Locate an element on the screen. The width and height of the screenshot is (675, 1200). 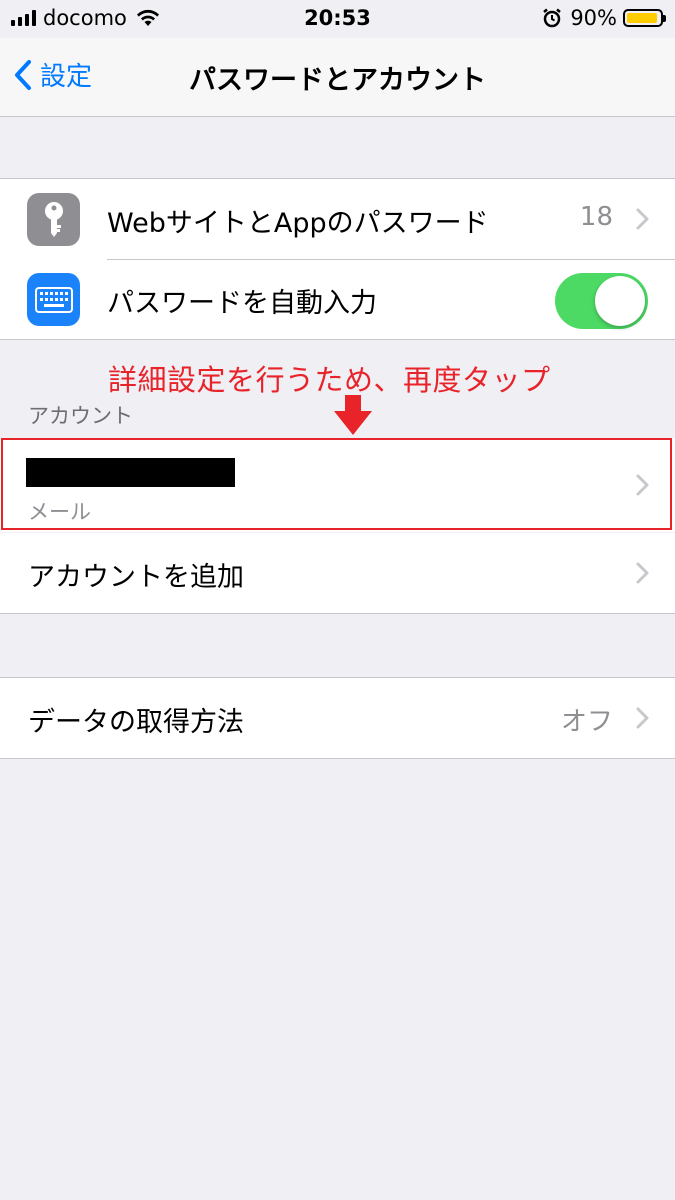
arrow-down-icon is located at coordinates (353, 415).